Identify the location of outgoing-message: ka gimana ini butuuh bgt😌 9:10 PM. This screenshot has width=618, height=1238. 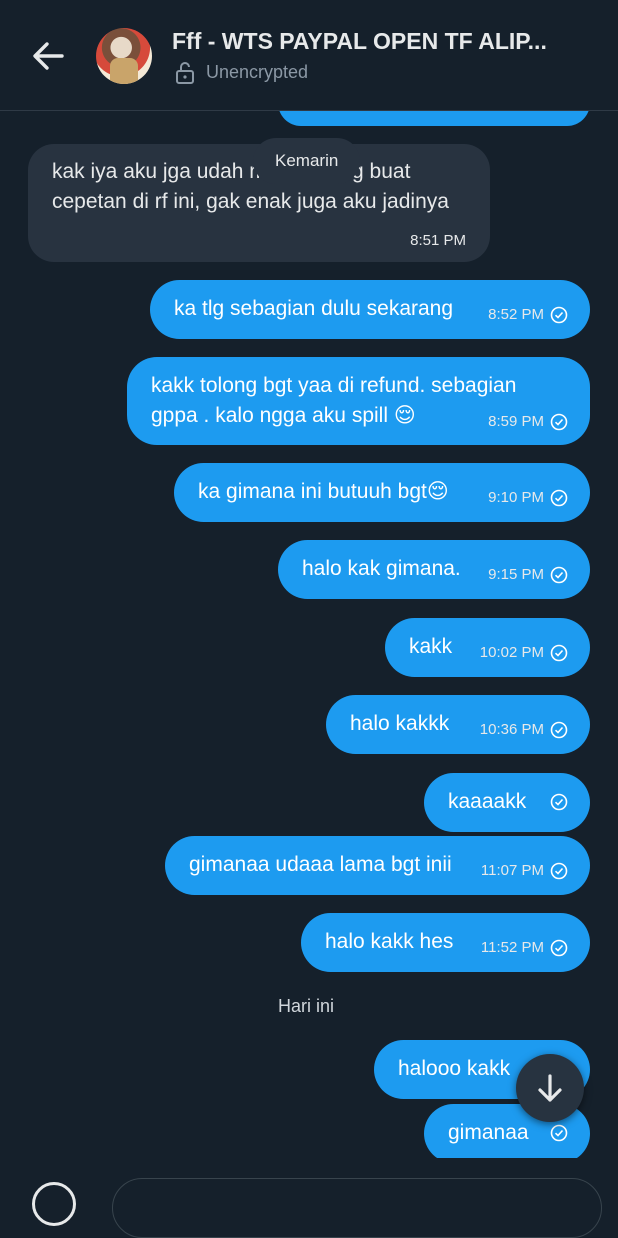
(382, 492).